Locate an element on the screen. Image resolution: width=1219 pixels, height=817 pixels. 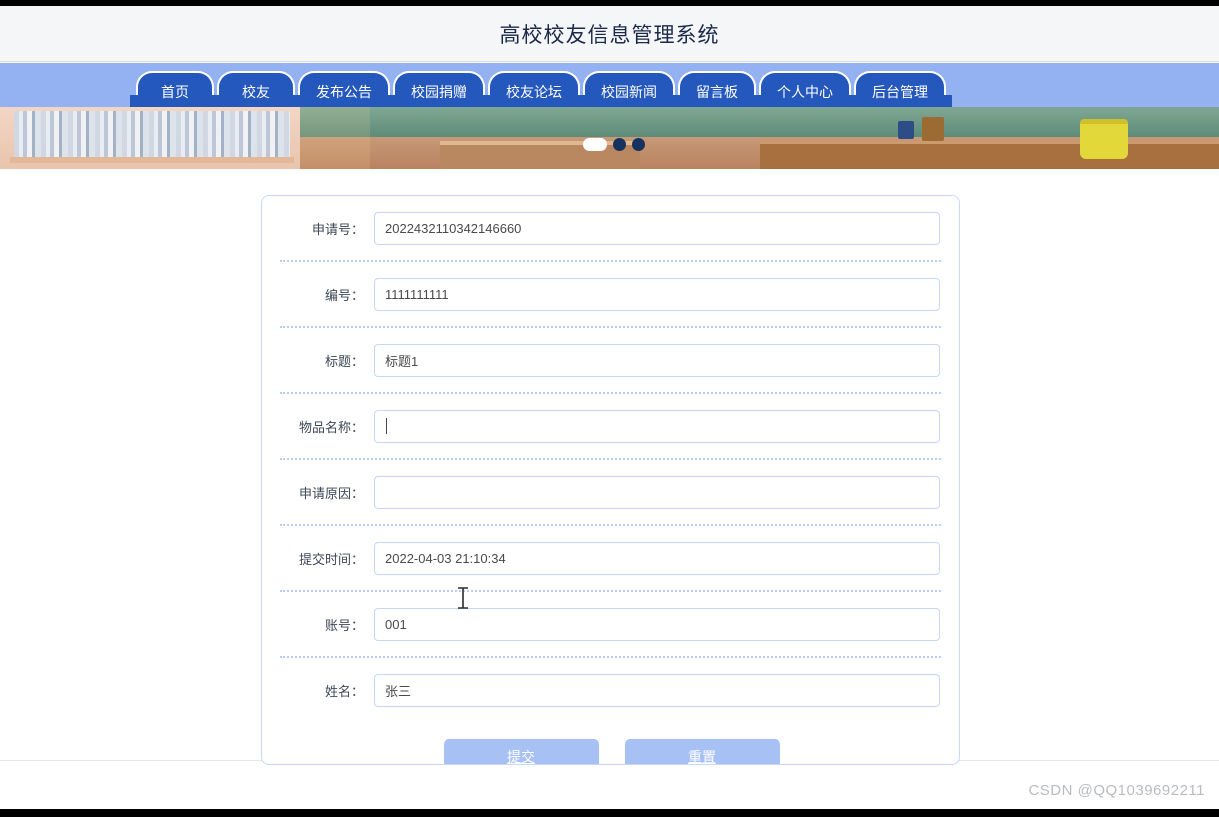
nav-item-forum: 校友论坛 is located at coordinates (534, 92).